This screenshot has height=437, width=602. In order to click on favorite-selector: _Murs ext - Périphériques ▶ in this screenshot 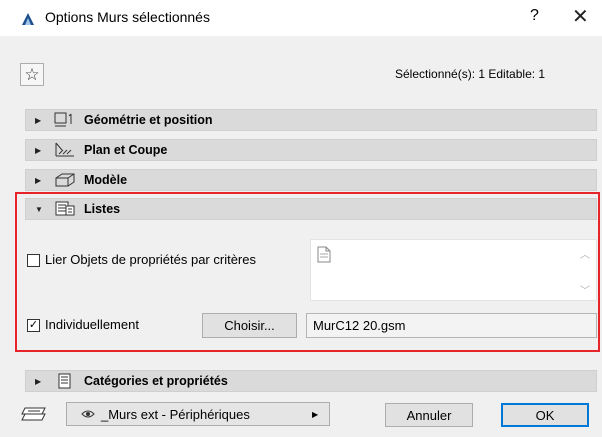, I will do `click(198, 414)`.